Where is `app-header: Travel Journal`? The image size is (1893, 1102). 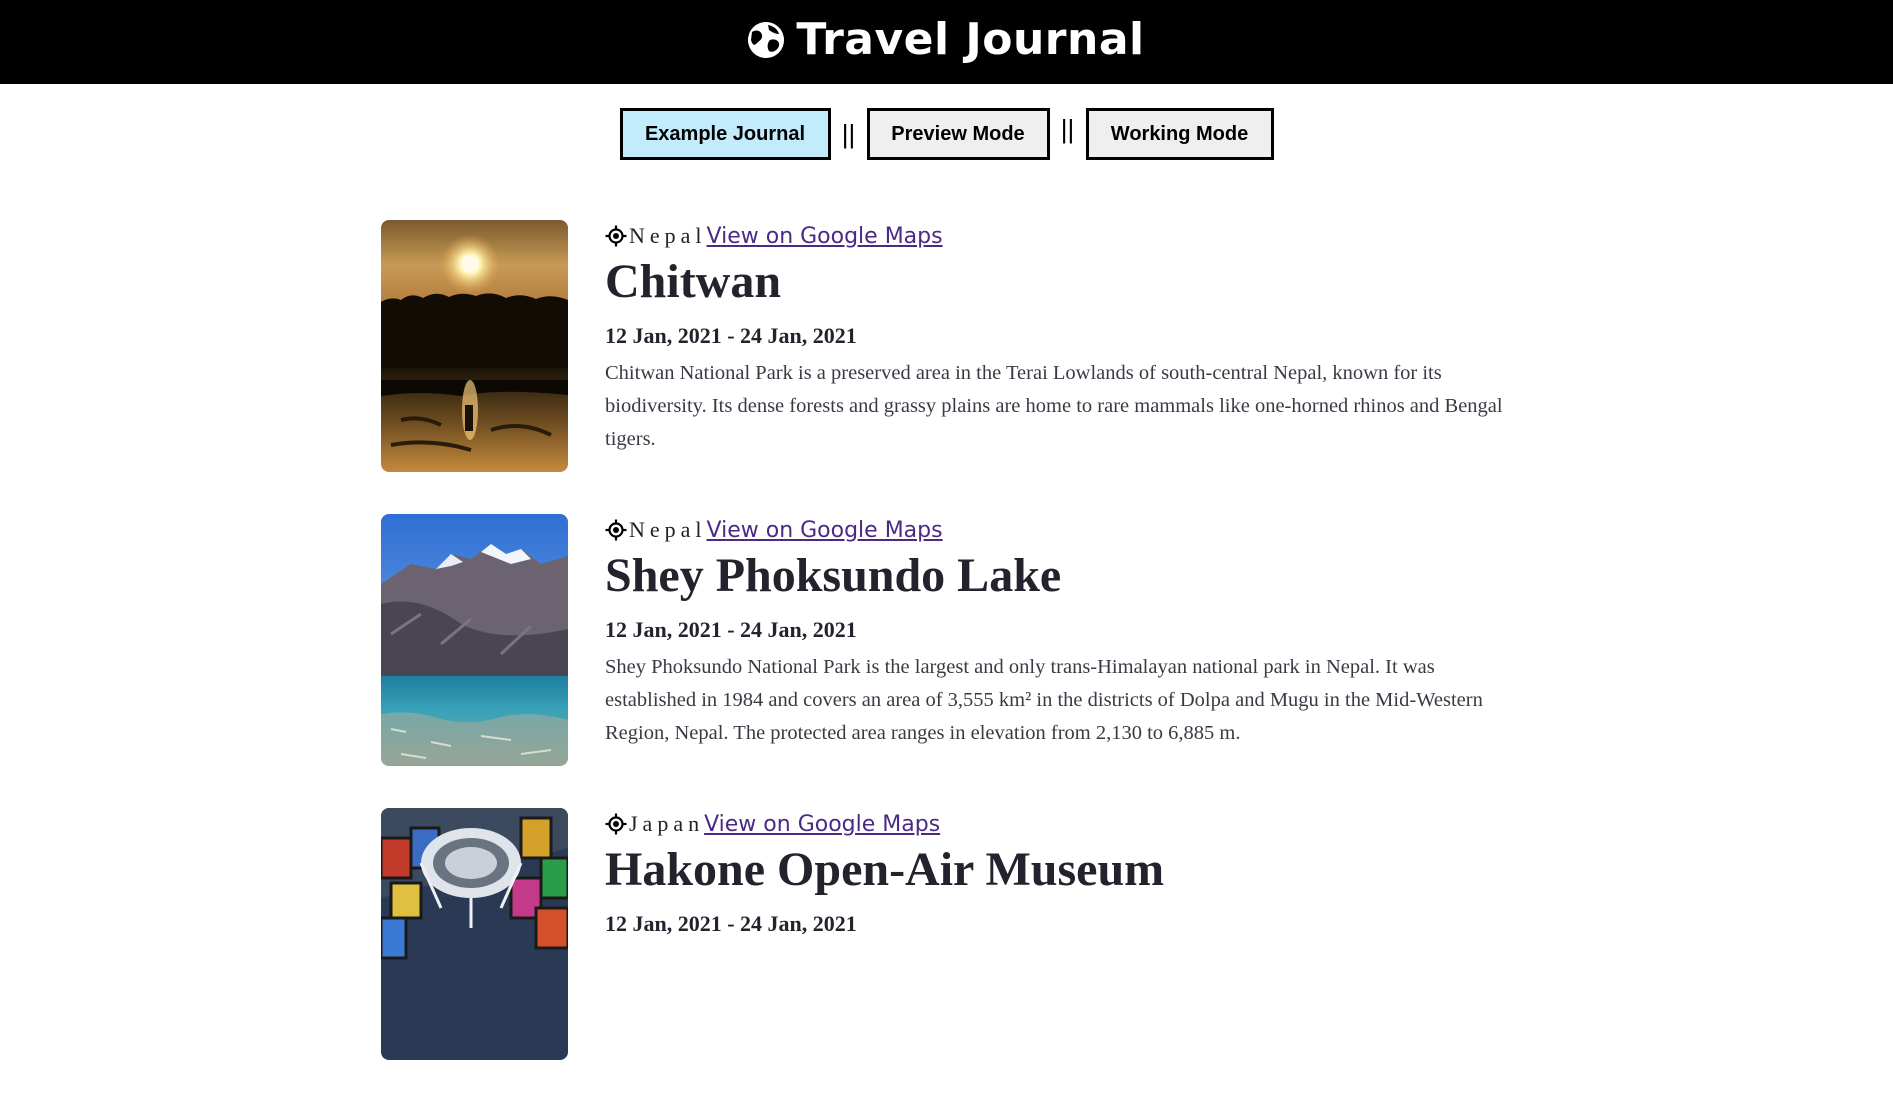
app-header: Travel Journal is located at coordinates (946, 42).